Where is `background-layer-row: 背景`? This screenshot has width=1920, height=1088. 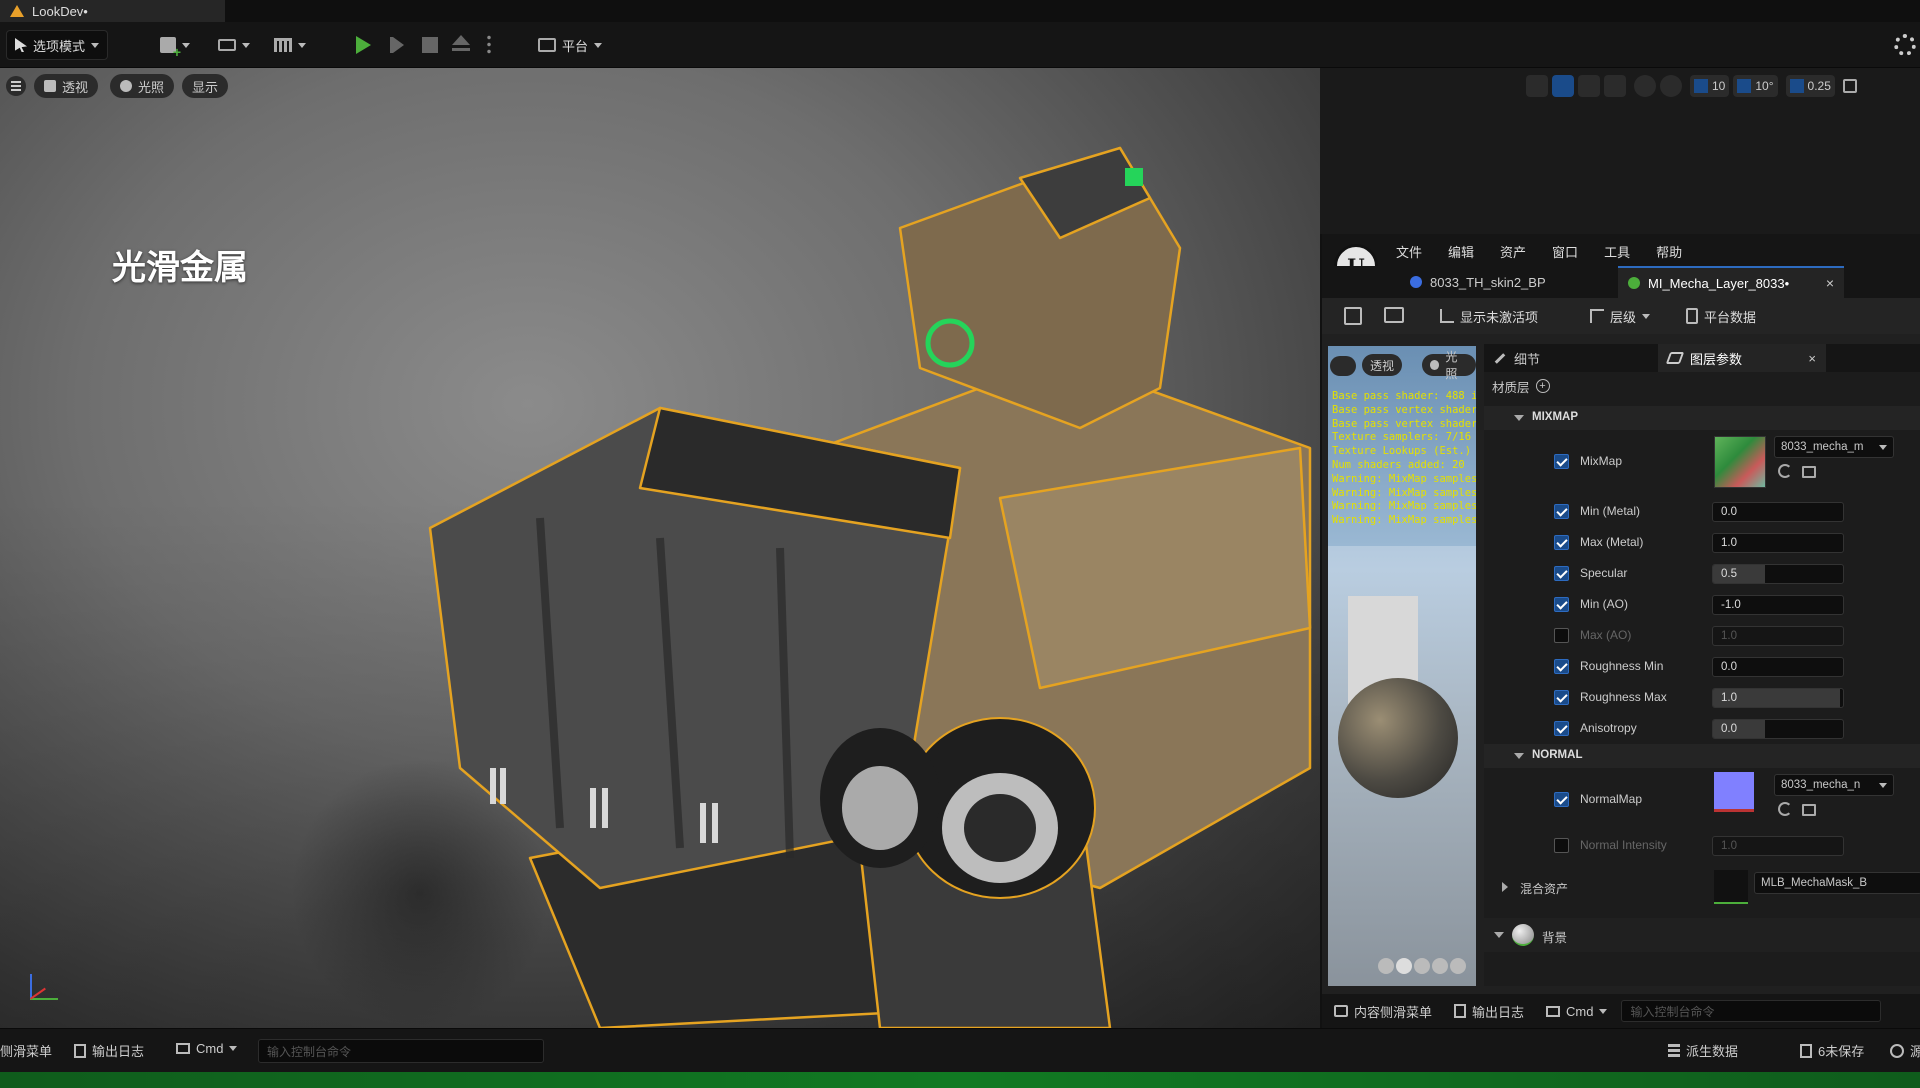 background-layer-row: 背景 is located at coordinates (1702, 935).